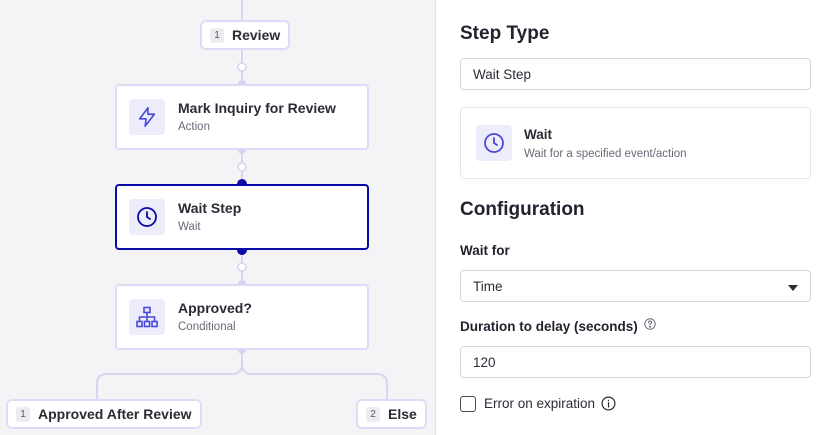 The image size is (830, 435). What do you see at coordinates (257, 108) in the screenshot?
I see `node-title: Mark Inquiry for Review` at bounding box center [257, 108].